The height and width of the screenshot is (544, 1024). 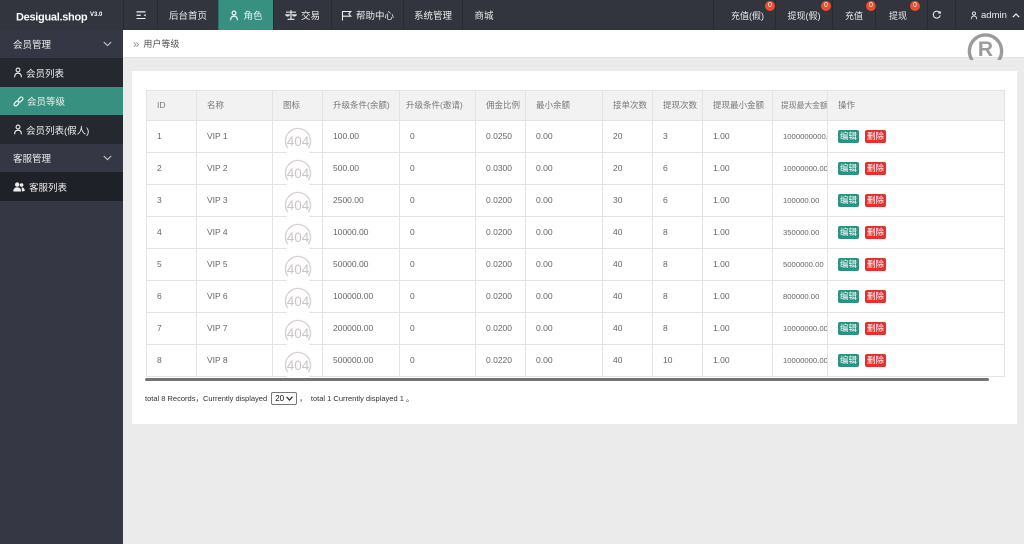 What do you see at coordinates (985, 49) in the screenshot?
I see `svg-text: R` at bounding box center [985, 49].